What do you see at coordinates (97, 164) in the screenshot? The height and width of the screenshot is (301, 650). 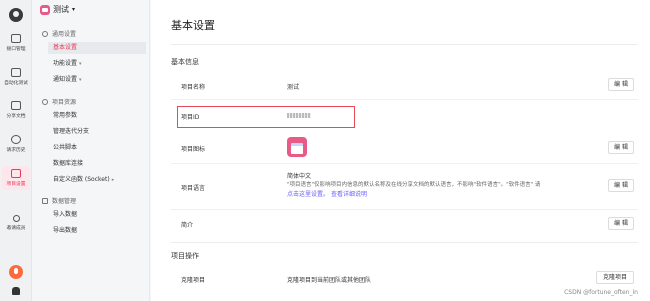 I see `nav-db-connections: 数据库连接` at bounding box center [97, 164].